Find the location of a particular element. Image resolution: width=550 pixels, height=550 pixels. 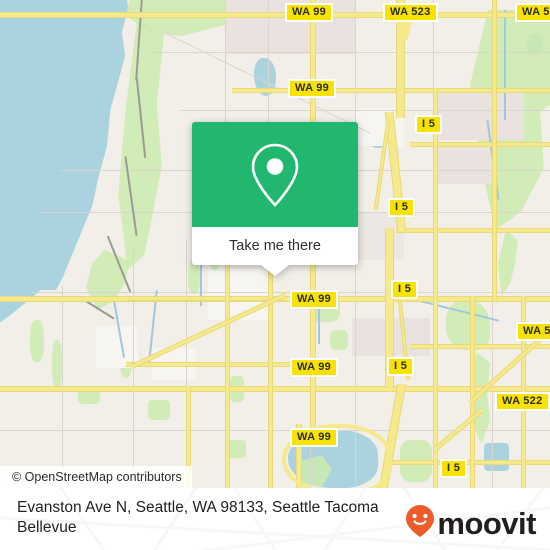

park-greenbelt-w is located at coordinates (37, 341).